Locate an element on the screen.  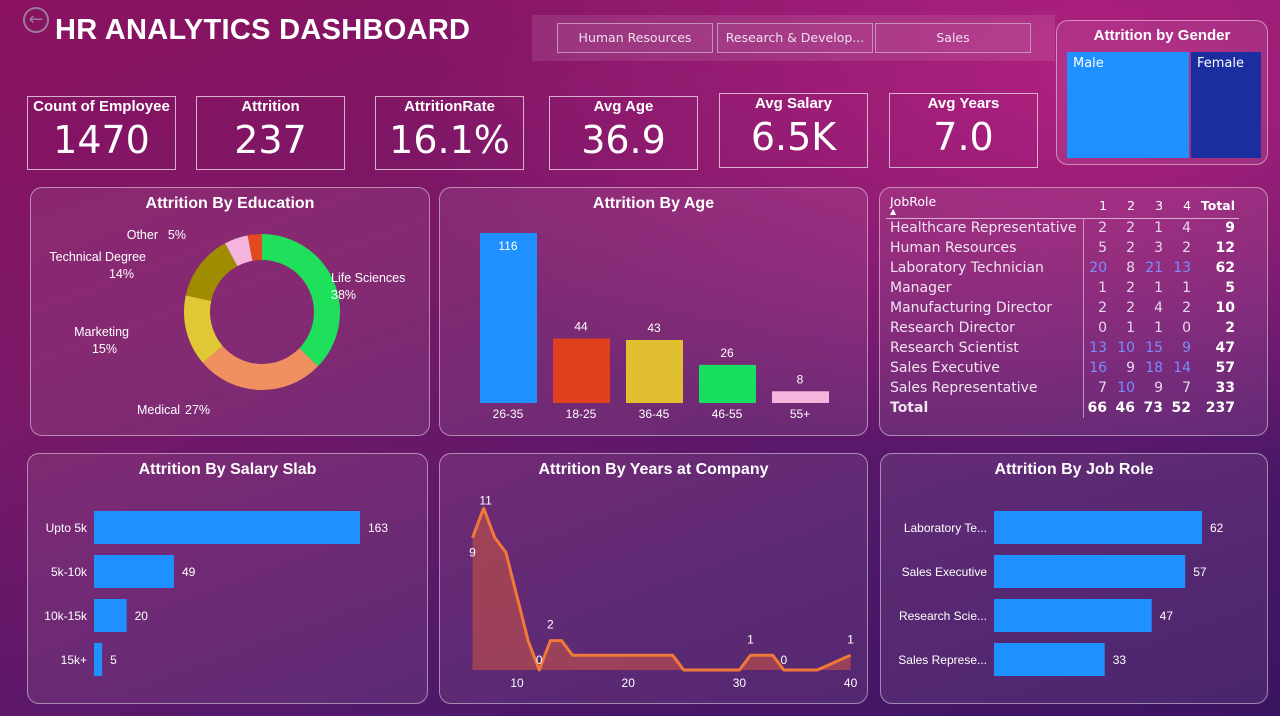
table-row: Manufacturing Director 2 2 4 2 10 is located at coordinates (1062, 308).